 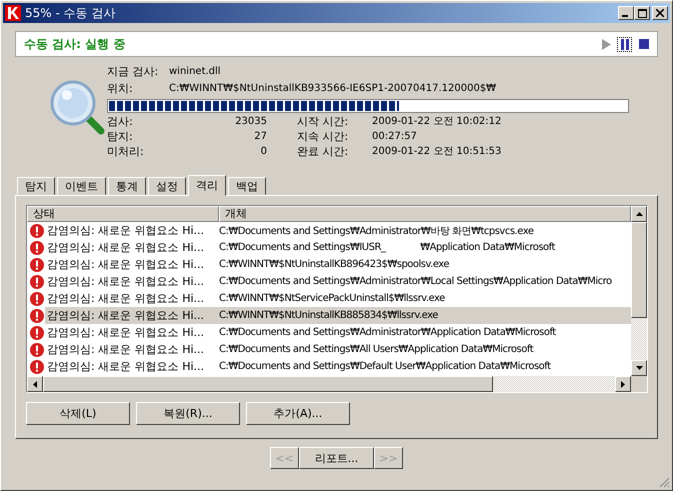 I want to click on stat-label: 탐지:, so click(x=120, y=136).